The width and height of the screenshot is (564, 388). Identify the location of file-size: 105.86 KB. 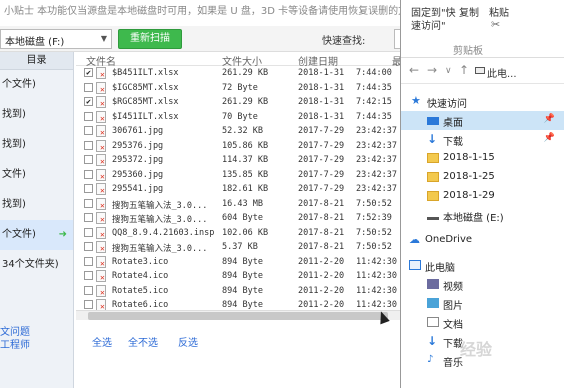
(245, 145).